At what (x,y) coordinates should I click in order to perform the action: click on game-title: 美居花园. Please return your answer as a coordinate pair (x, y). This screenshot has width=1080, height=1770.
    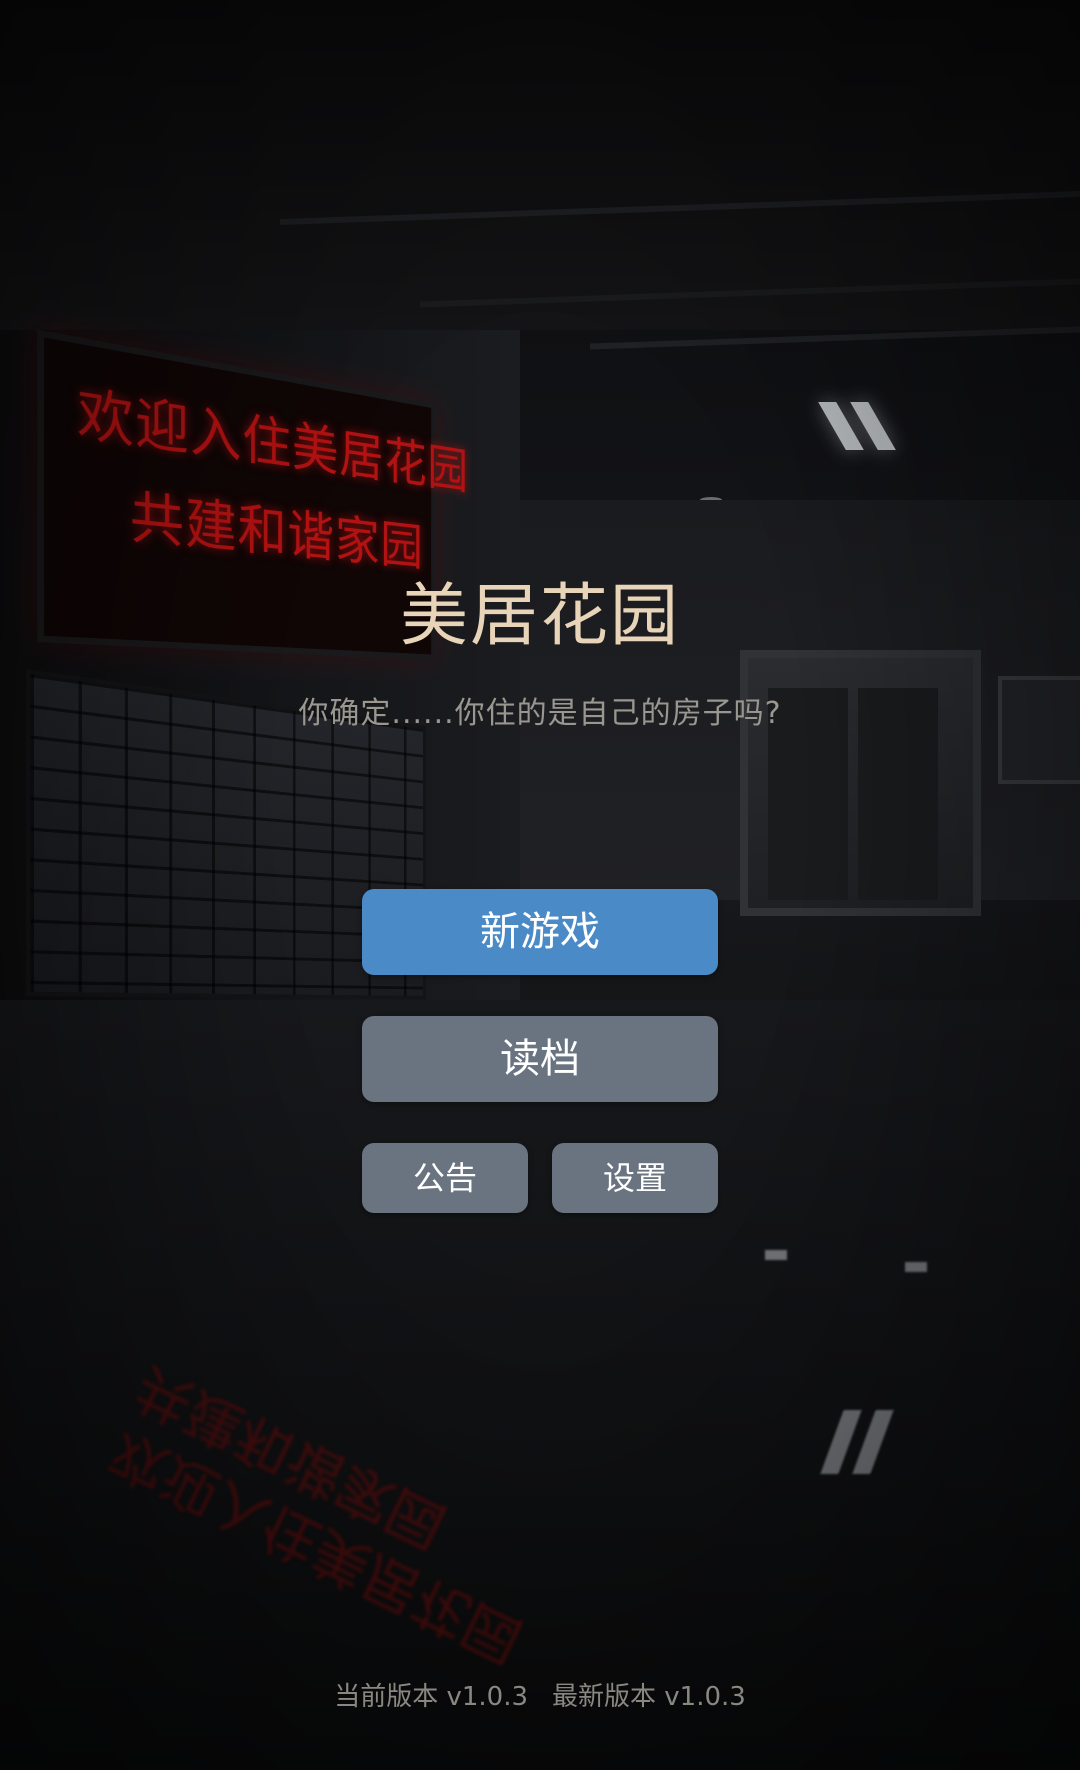
    Looking at the image, I should click on (540, 609).